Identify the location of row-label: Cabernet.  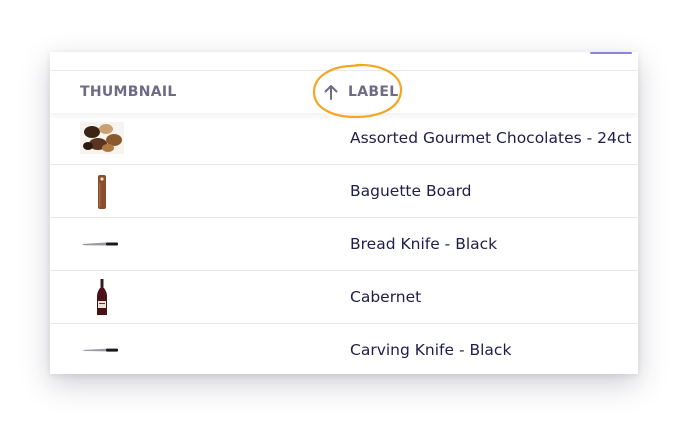
(386, 297).